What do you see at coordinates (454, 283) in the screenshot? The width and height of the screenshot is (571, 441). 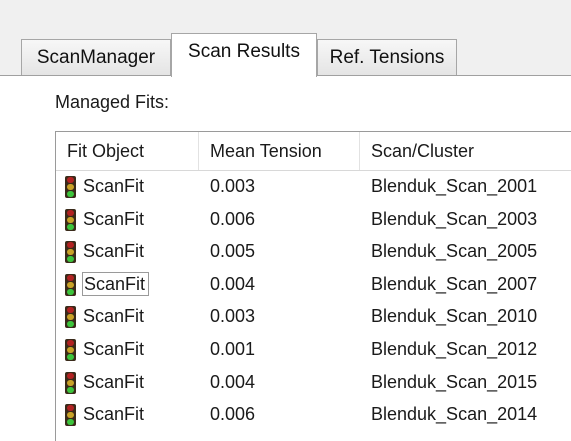 I see `scan-cluster-cell: Blenduk_Scan_2007` at bounding box center [454, 283].